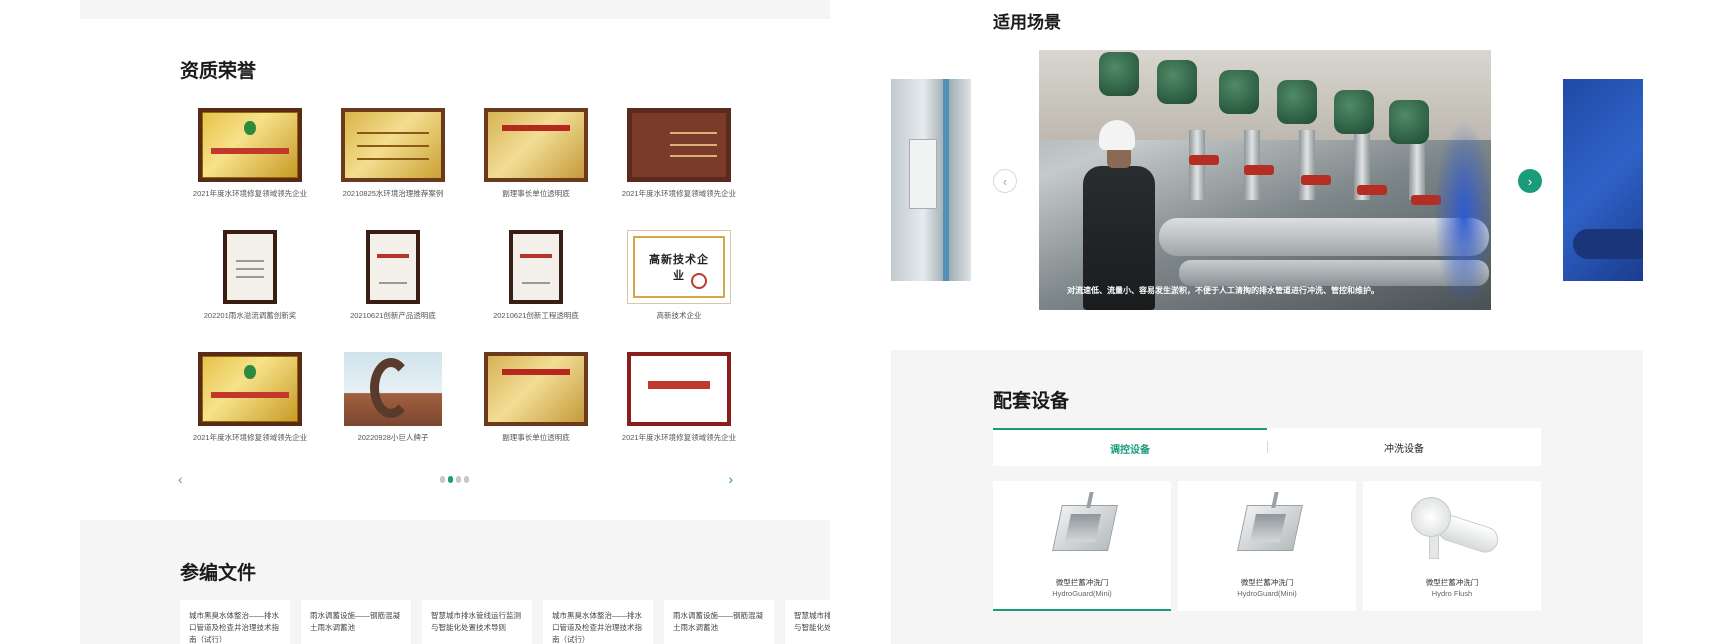 Image resolution: width=1720 pixels, height=644 pixels. Describe the element at coordinates (1130, 447) in the screenshot. I see `tab-control-equipment: 调控设备` at that location.